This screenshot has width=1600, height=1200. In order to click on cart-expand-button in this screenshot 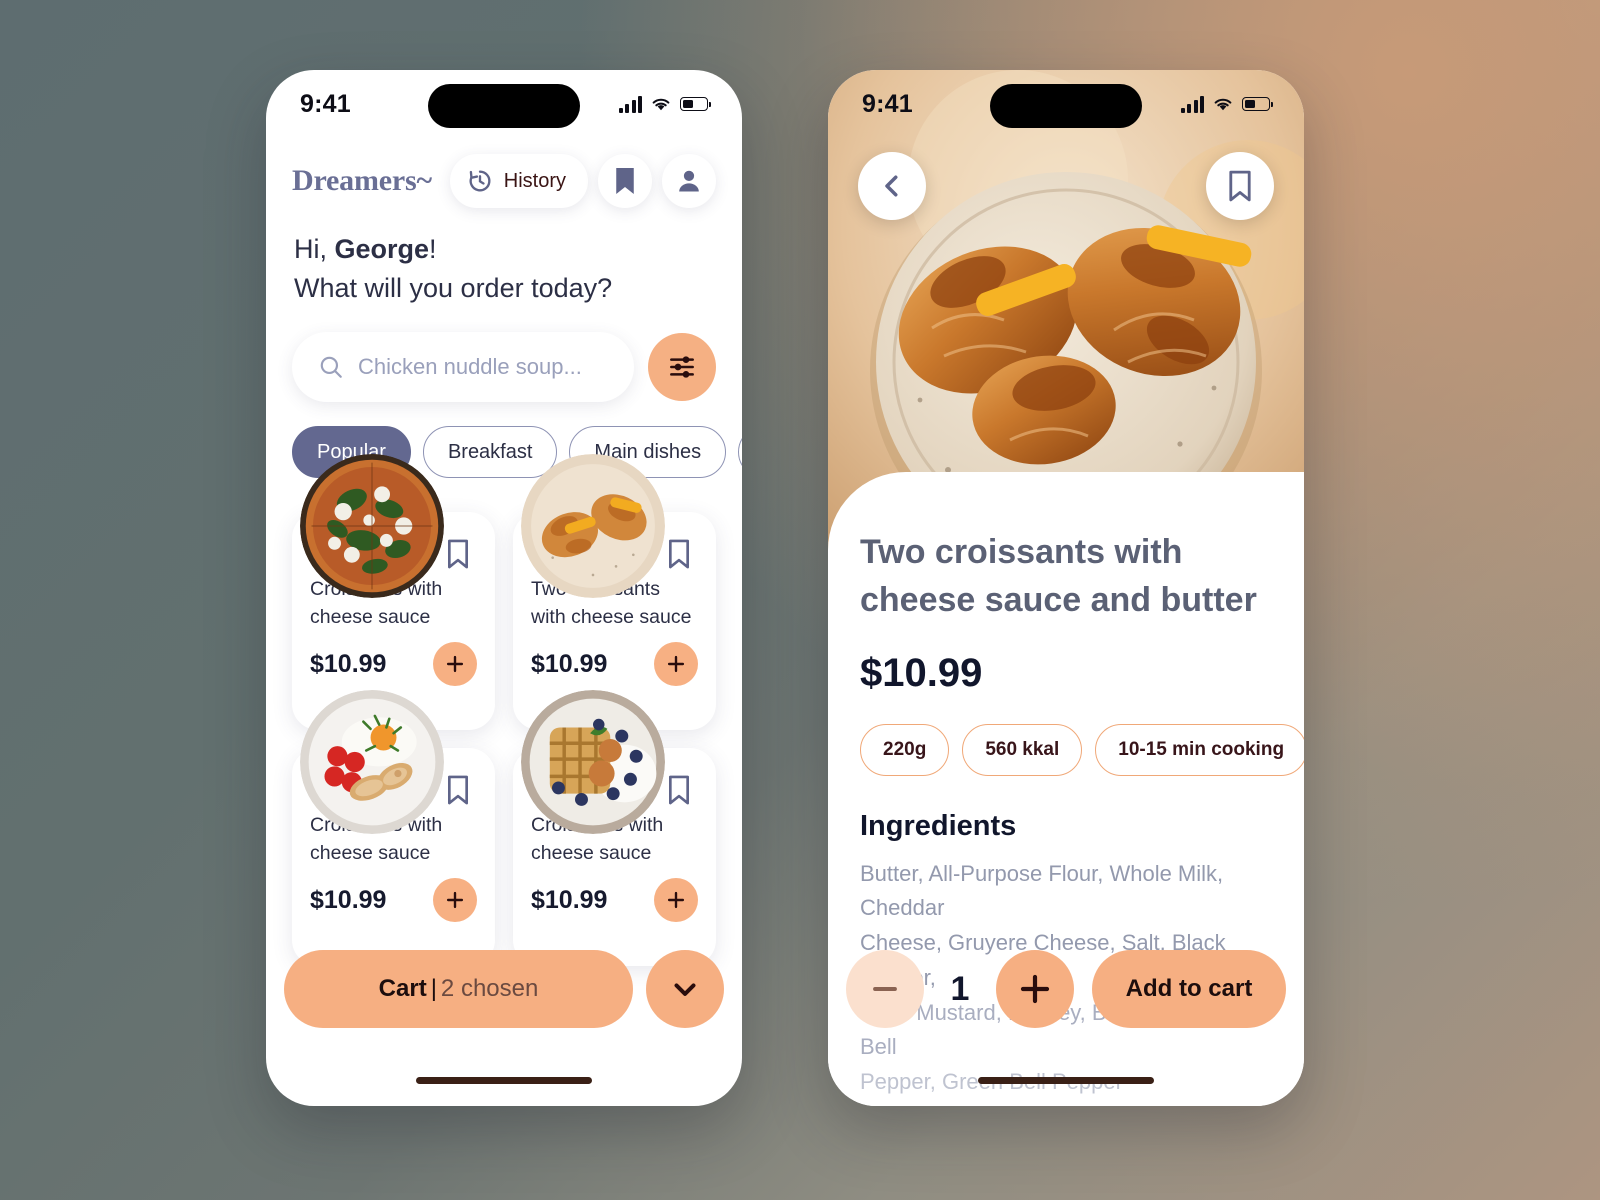, I will do `click(685, 989)`.